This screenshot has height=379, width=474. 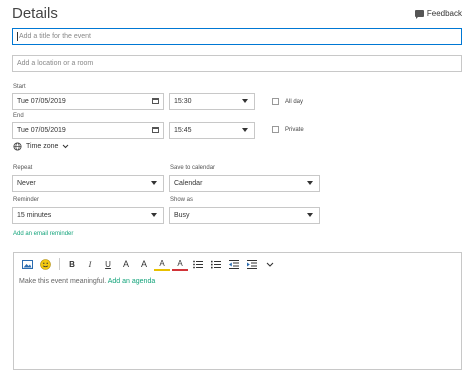 I want to click on more-formatting-button, so click(x=270, y=264).